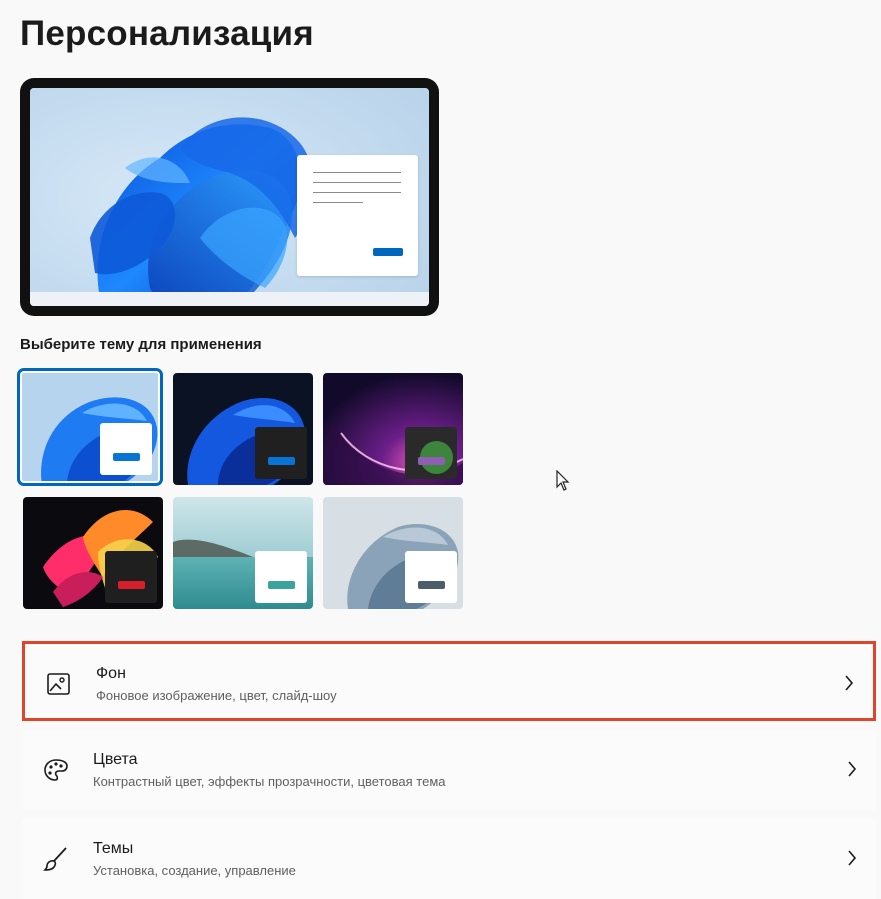  I want to click on preview-screen, so click(229, 197).